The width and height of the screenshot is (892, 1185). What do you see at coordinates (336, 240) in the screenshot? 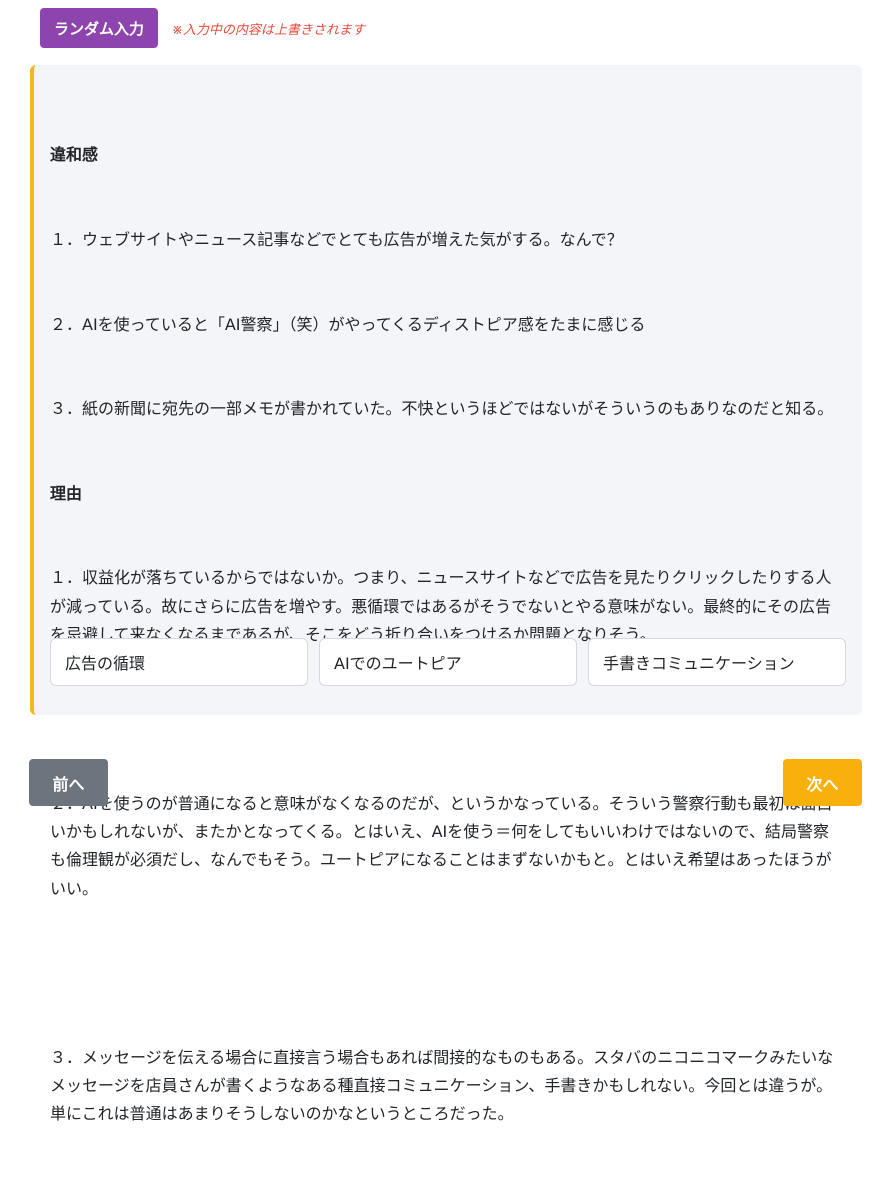
I see `discomfort-line: １．ウェブサイトやニュース記事などでとても広告が増えた気がする。なんで？` at bounding box center [336, 240].